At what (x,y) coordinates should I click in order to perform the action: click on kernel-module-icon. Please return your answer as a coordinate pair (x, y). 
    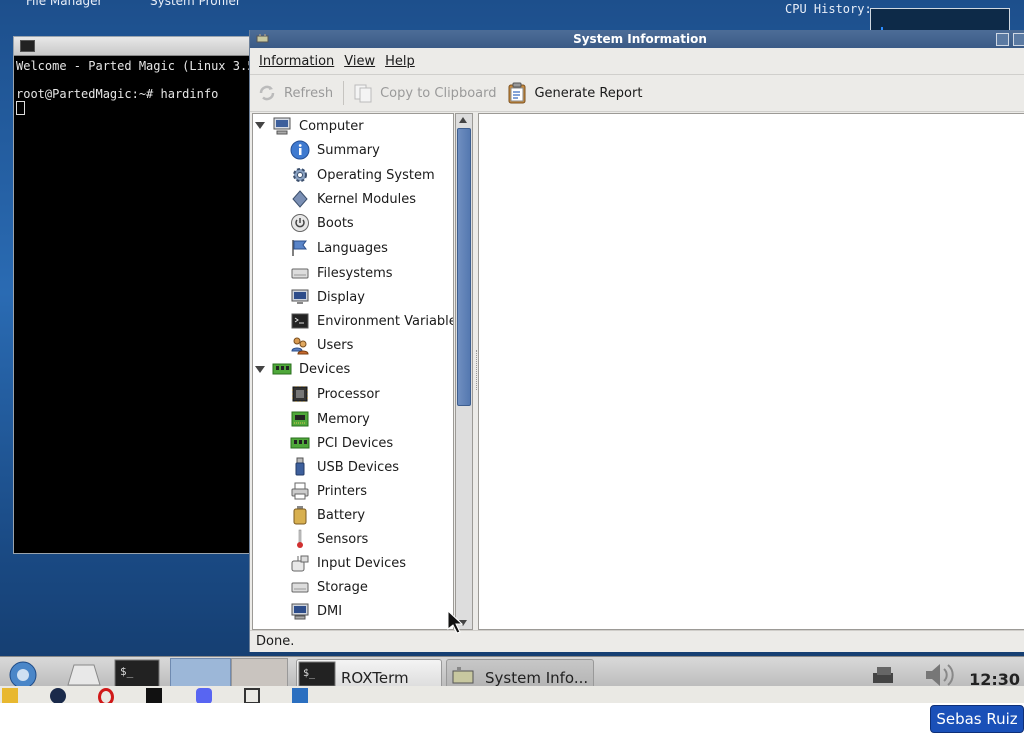
    Looking at the image, I should click on (300, 199).